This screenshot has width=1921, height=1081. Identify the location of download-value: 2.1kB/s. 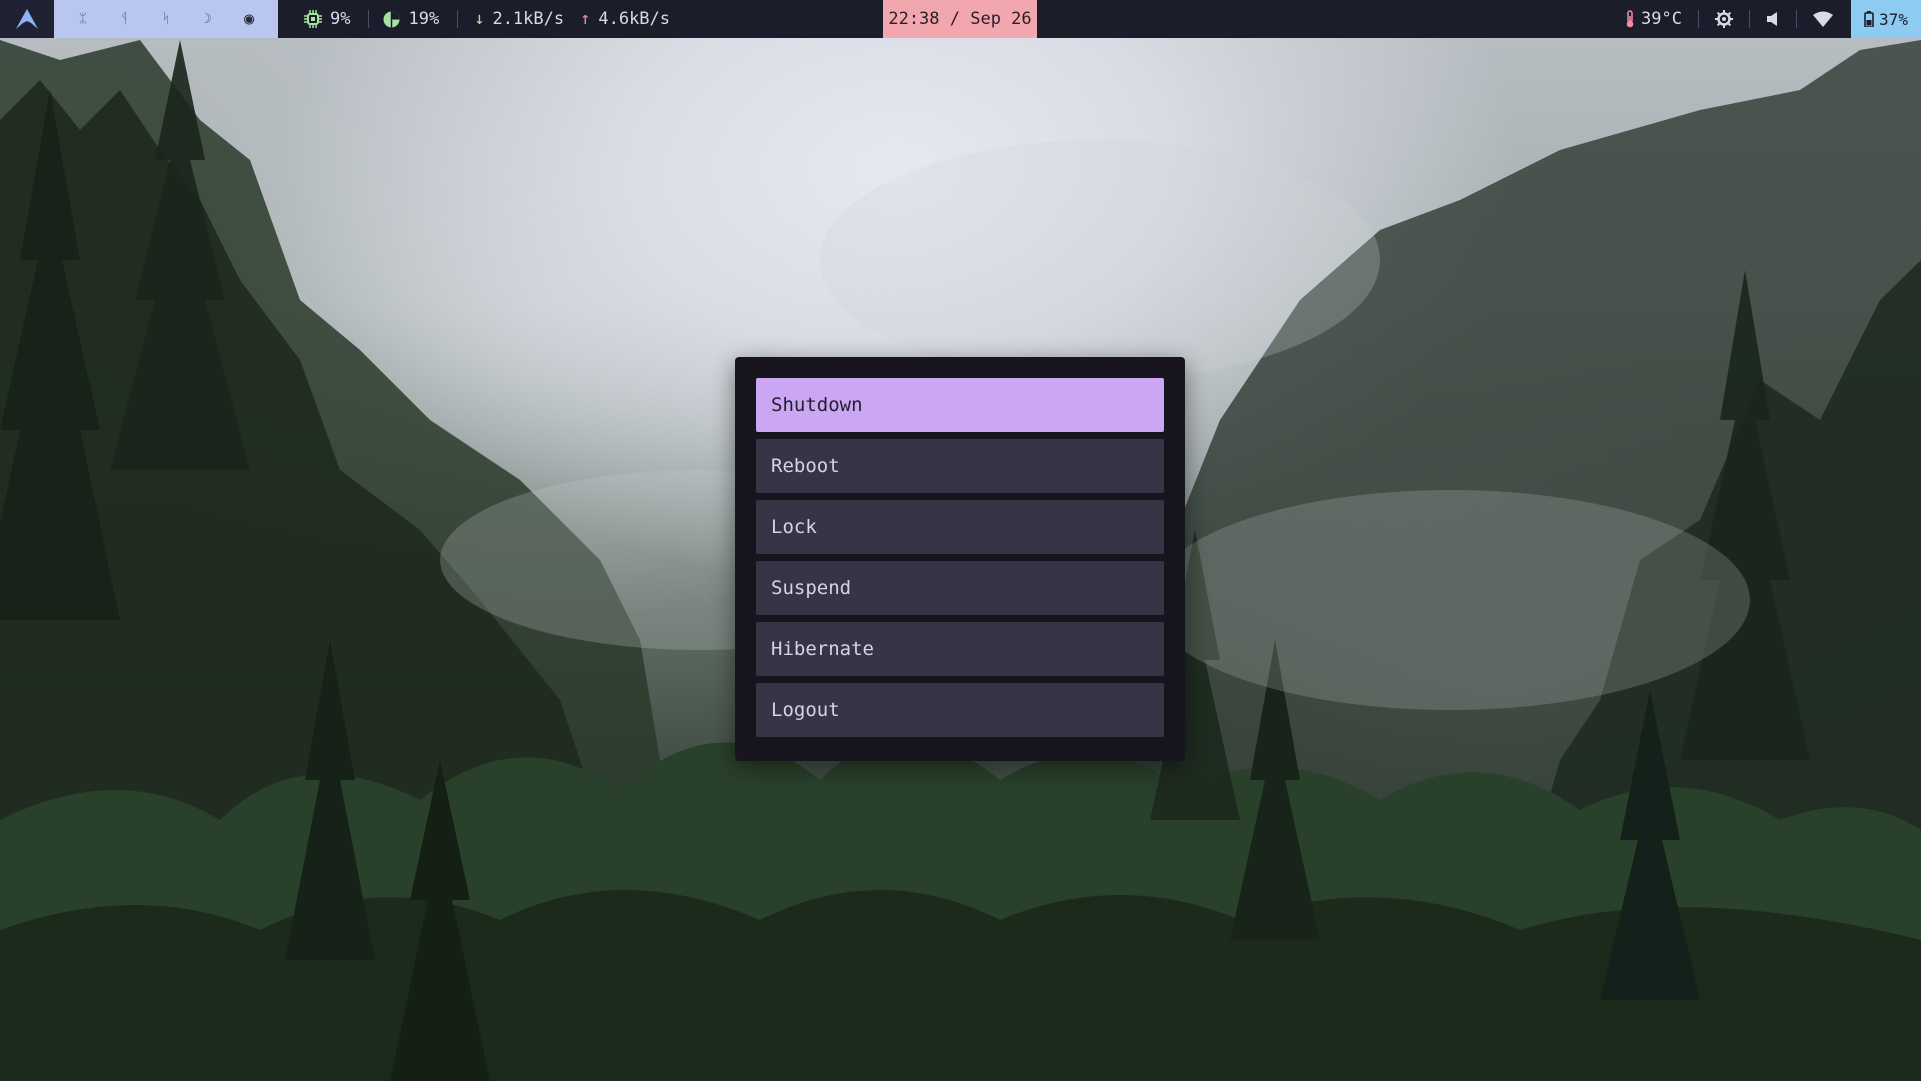
(528, 19).